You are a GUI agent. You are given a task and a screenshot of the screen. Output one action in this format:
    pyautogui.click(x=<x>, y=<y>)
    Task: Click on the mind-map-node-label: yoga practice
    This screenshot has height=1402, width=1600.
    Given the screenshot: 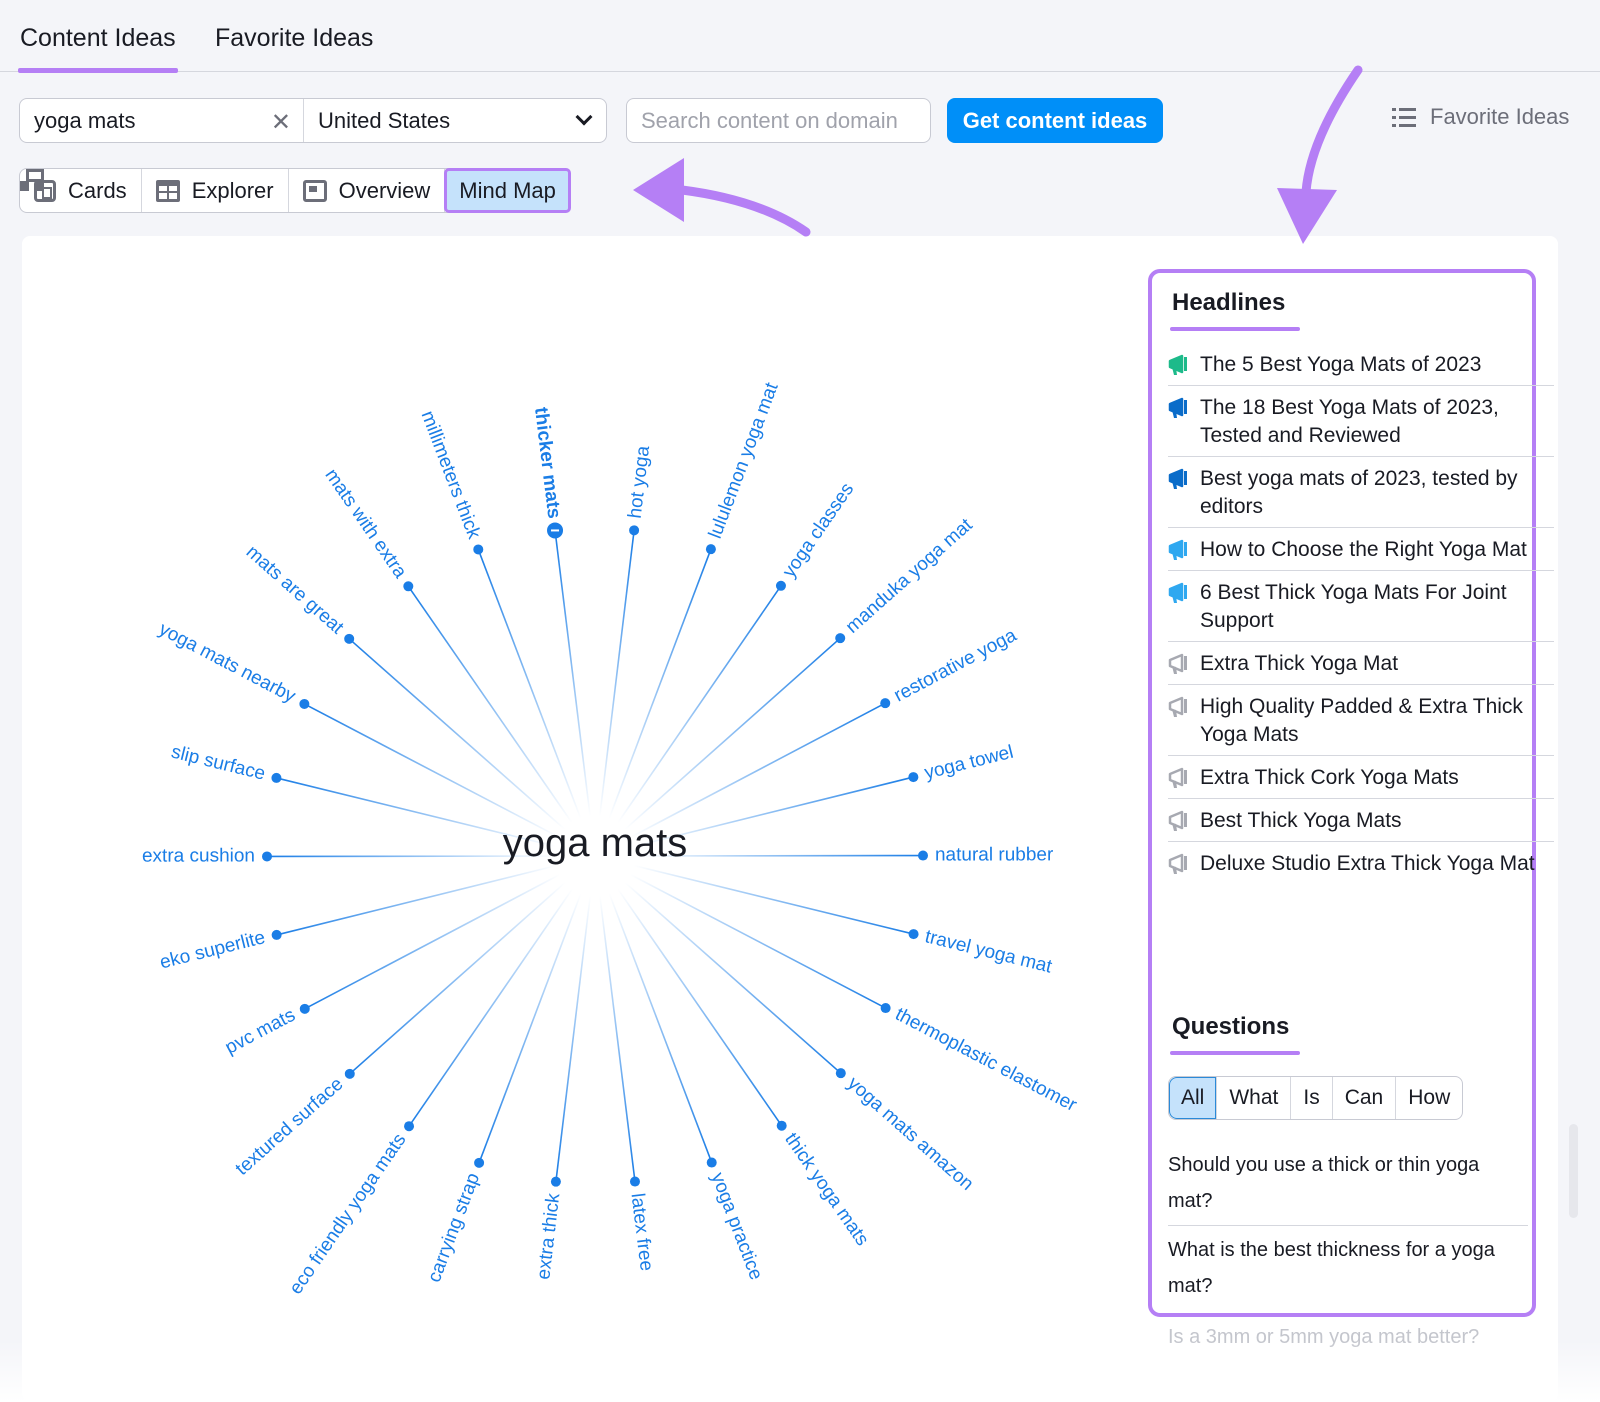 What is the action you would take?
    pyautogui.click(x=737, y=1226)
    